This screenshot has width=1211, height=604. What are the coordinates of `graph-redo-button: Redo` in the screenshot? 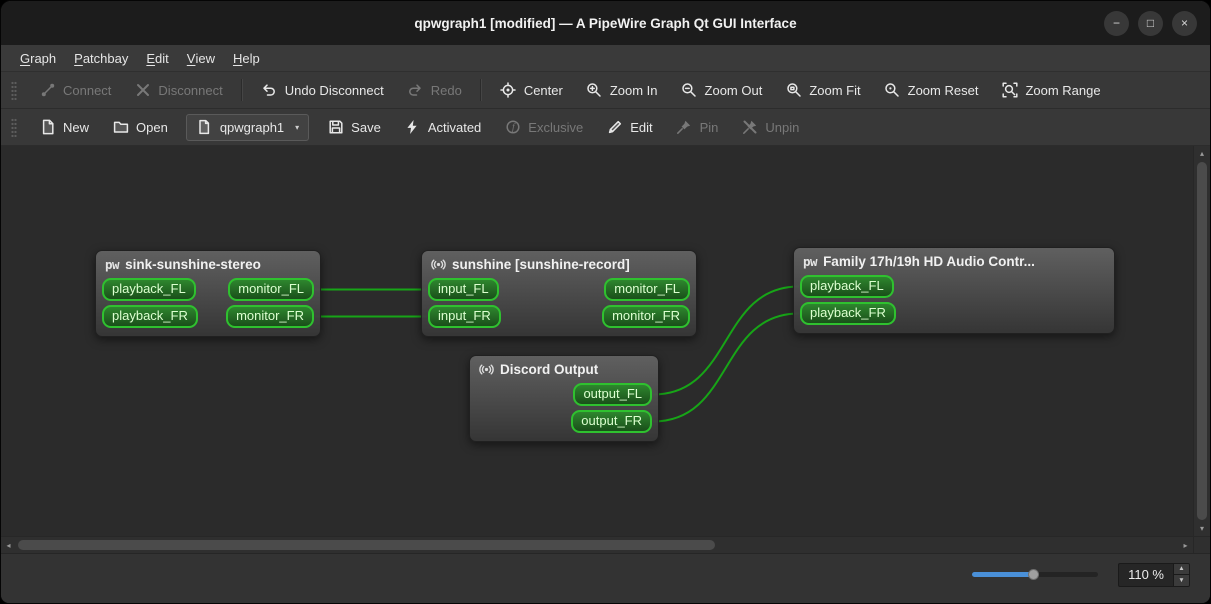 It's located at (434, 90).